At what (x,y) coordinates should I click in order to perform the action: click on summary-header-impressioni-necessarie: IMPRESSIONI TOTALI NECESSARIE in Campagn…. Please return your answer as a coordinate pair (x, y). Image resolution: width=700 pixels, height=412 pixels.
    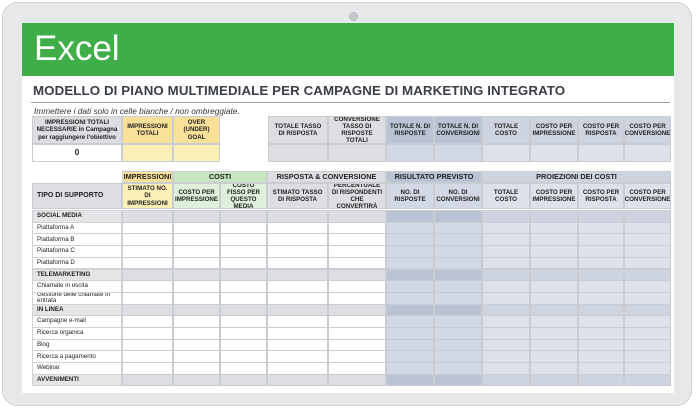
    Looking at the image, I should click on (77, 130).